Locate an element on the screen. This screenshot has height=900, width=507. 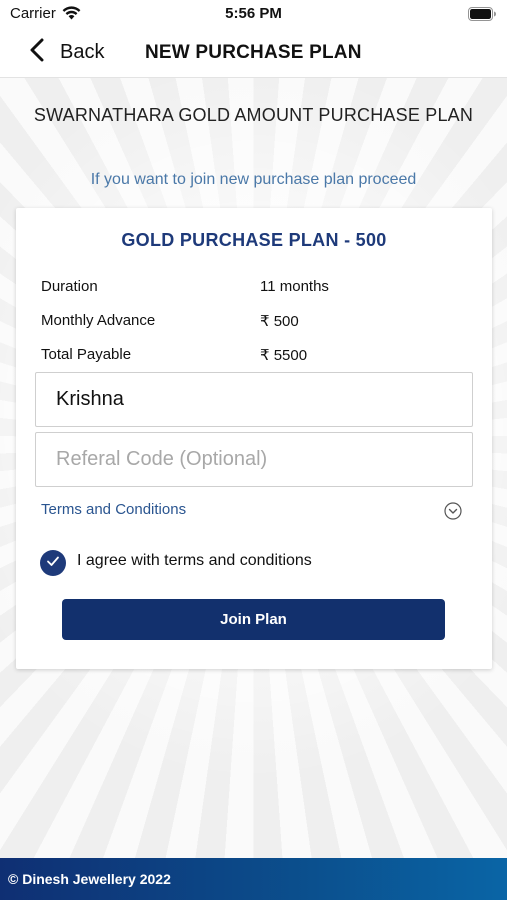
detail-value: ₹ 500 is located at coordinates (279, 321).